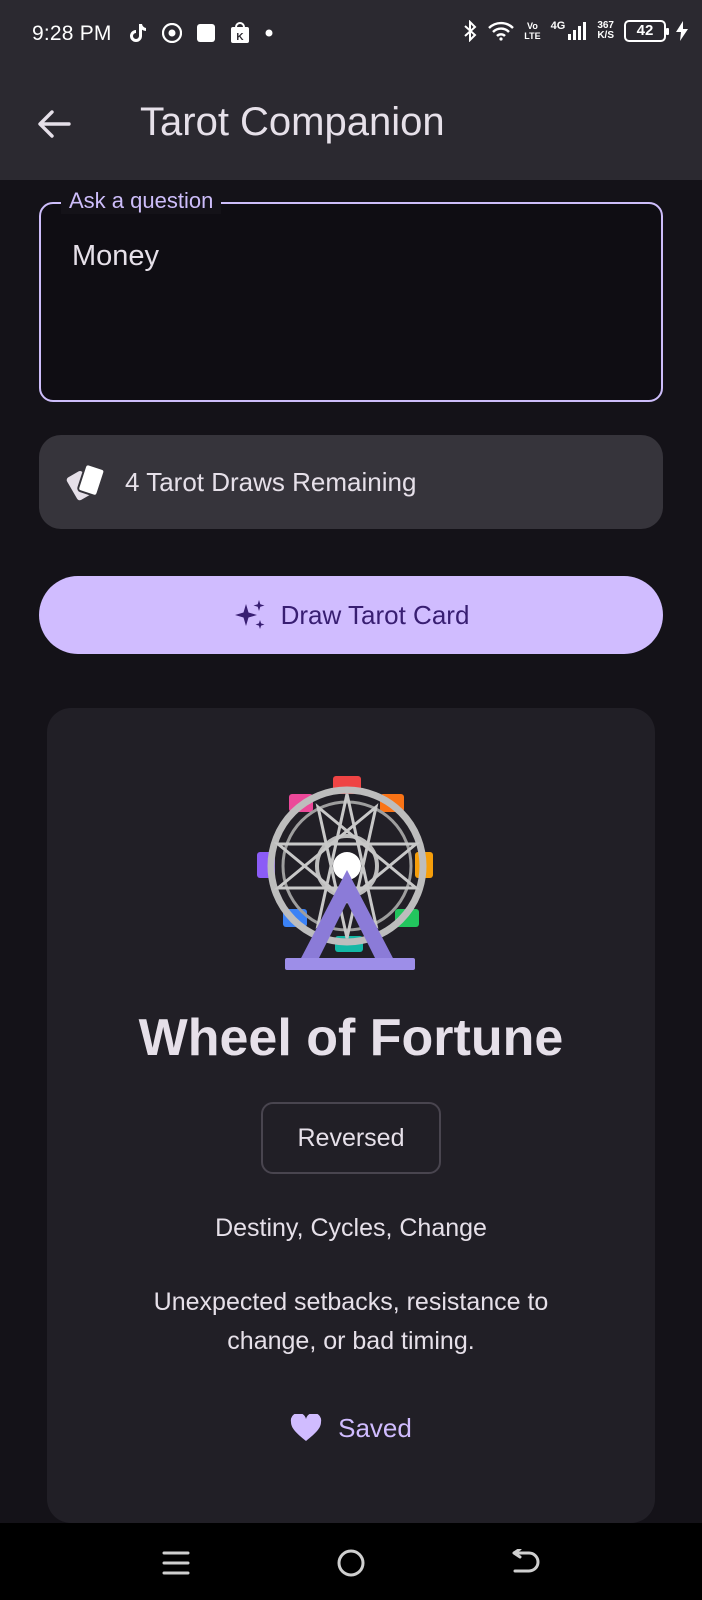  Describe the element at coordinates (646, 31) in the screenshot. I see `battery-indicator: 42` at that location.